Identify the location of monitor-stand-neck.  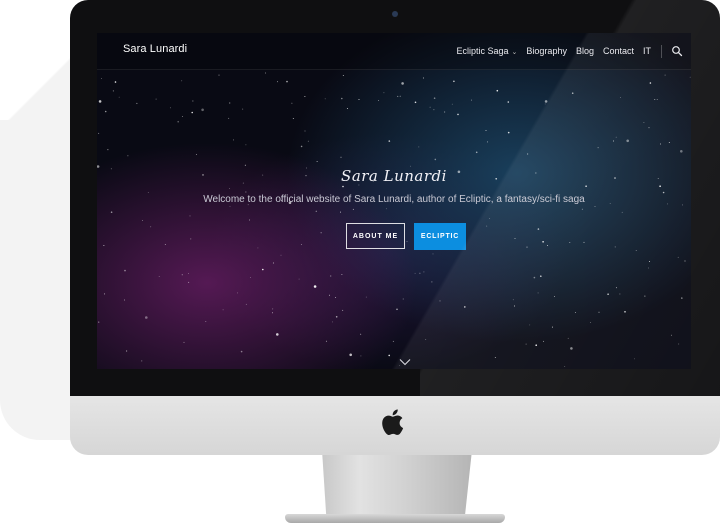
(397, 485).